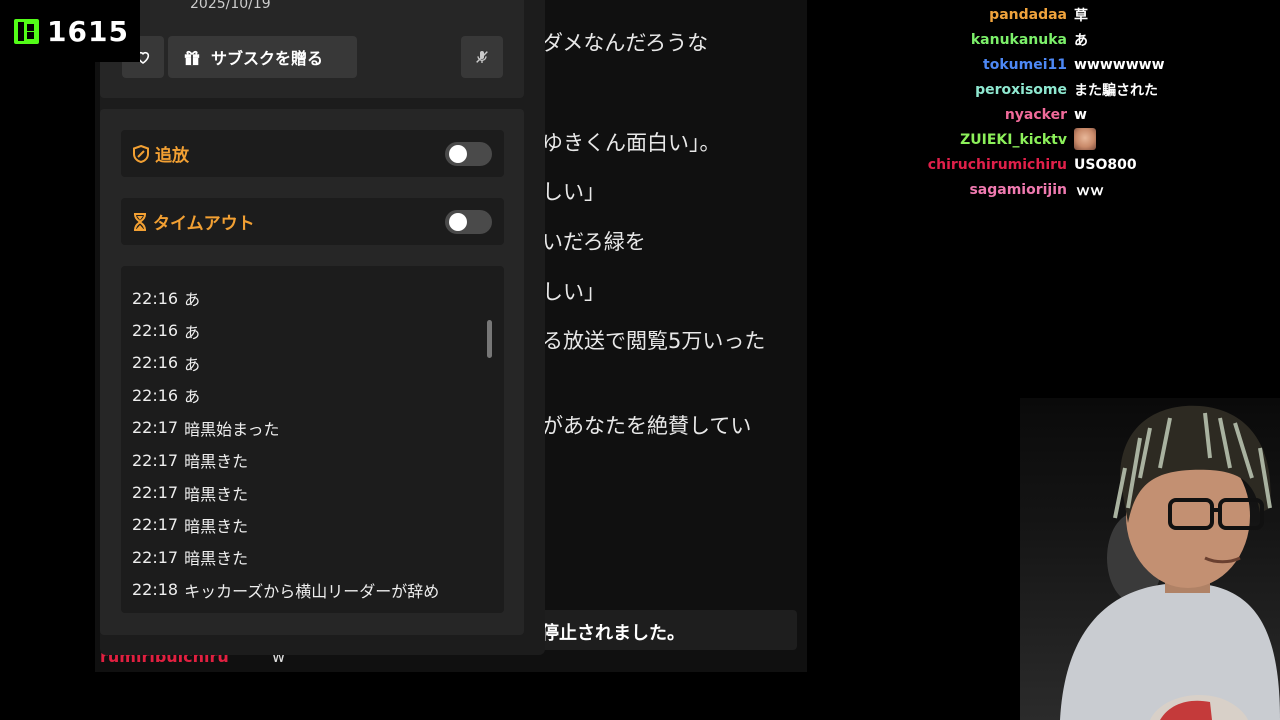 This screenshot has width=1280, height=720. I want to click on overlay-username: nyacker, so click(1035, 115).